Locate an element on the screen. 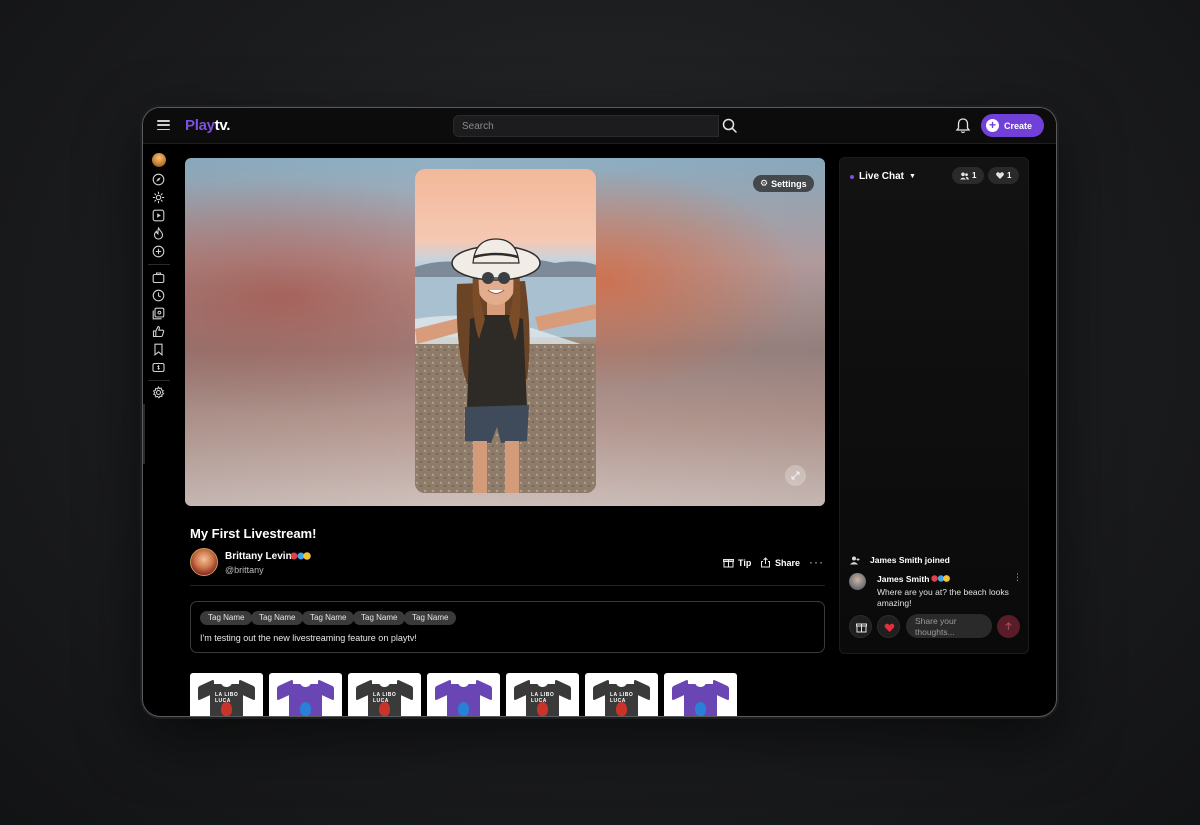  compass-icon is located at coordinates (158, 179).